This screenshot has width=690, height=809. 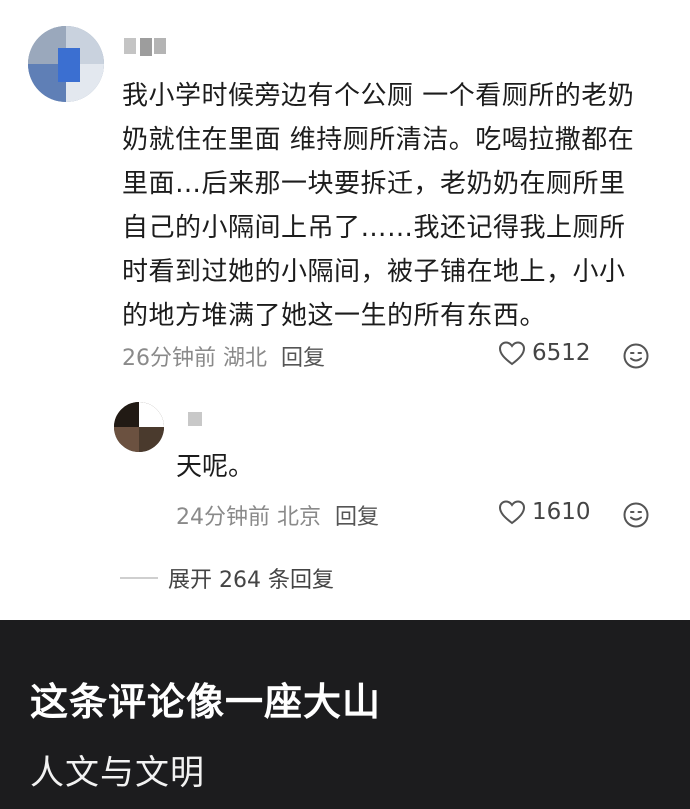 I want to click on reply-like-button: 1610, so click(x=544, y=512).